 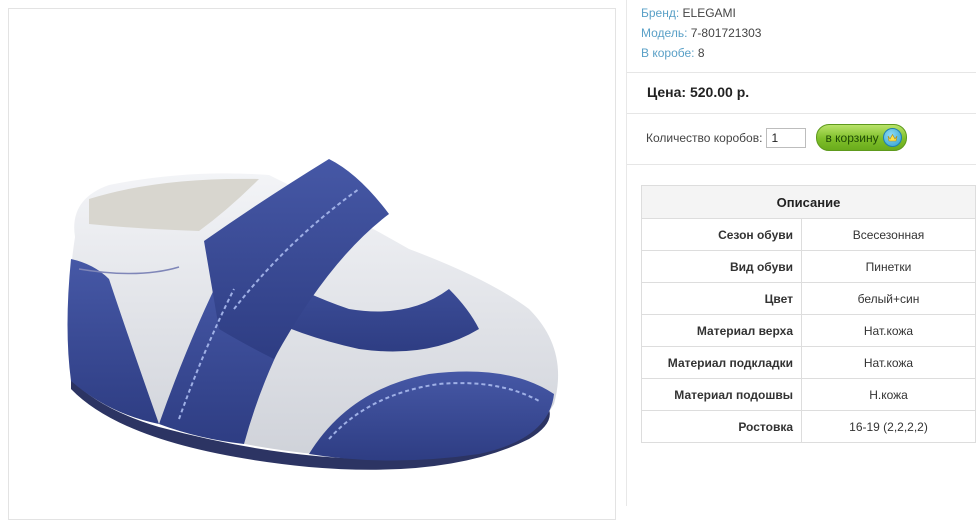 I want to click on table-row: Вид обуви Пинетки, so click(x=808, y=266).